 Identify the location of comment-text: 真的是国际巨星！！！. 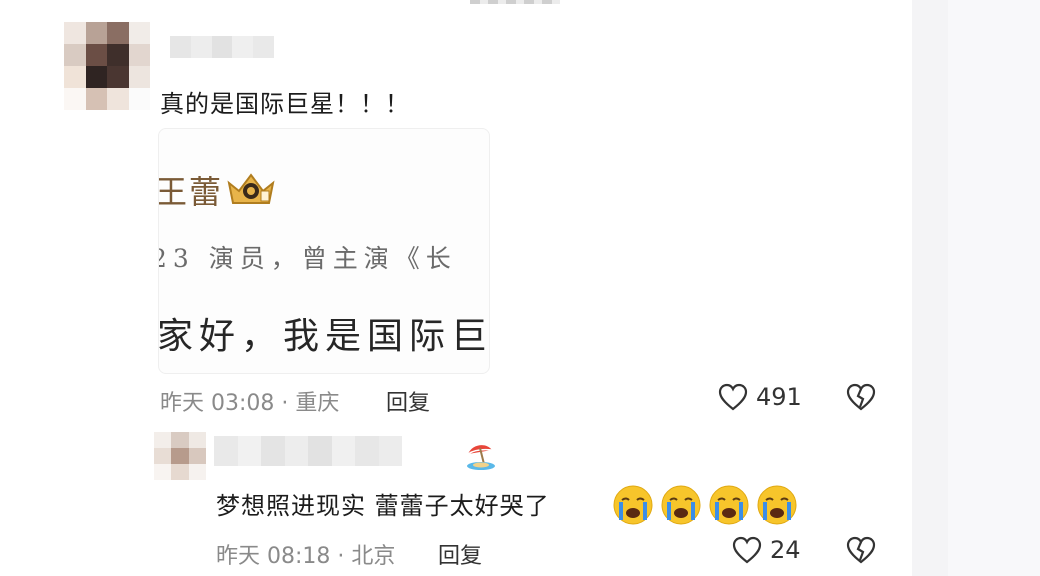
(285, 104).